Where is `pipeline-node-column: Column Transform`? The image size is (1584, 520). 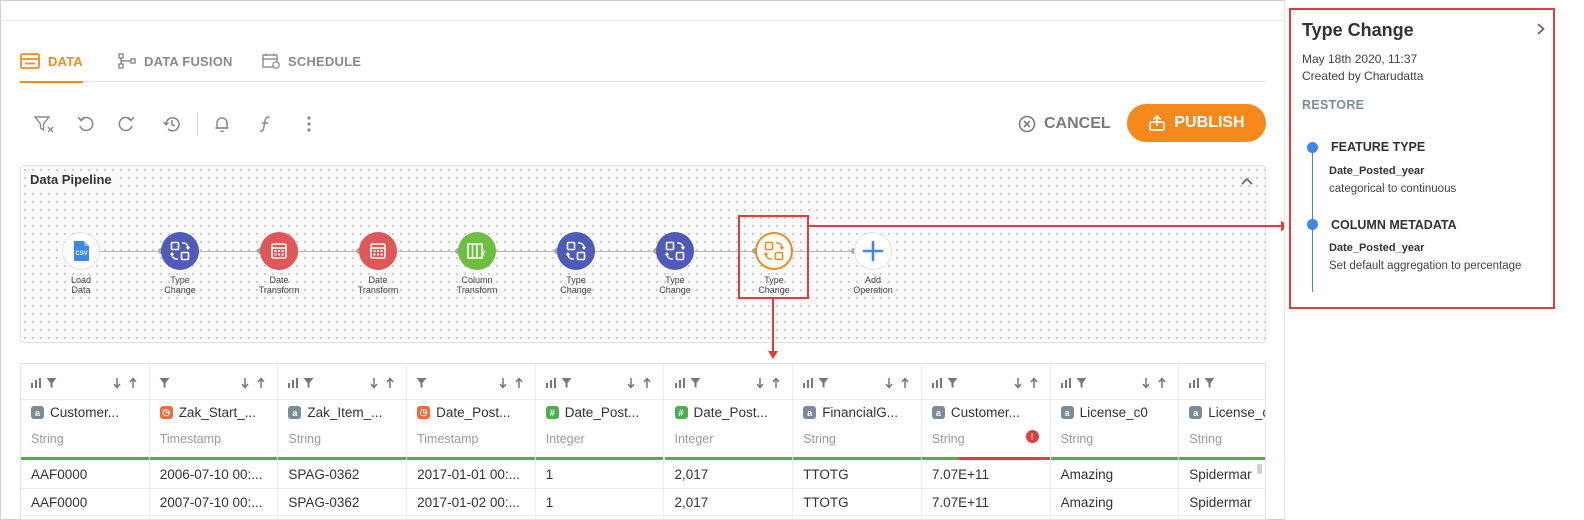
pipeline-node-column: Column Transform is located at coordinates (477, 263).